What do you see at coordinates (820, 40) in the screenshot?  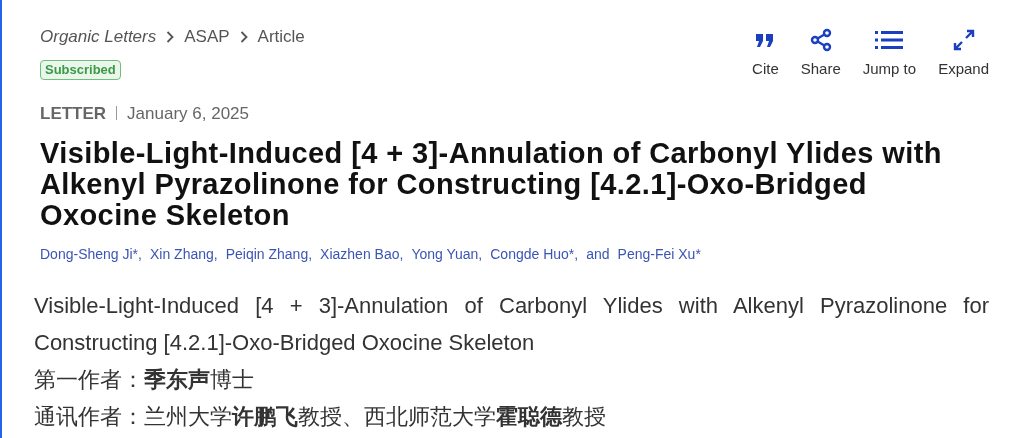 I see `share-icon` at bounding box center [820, 40].